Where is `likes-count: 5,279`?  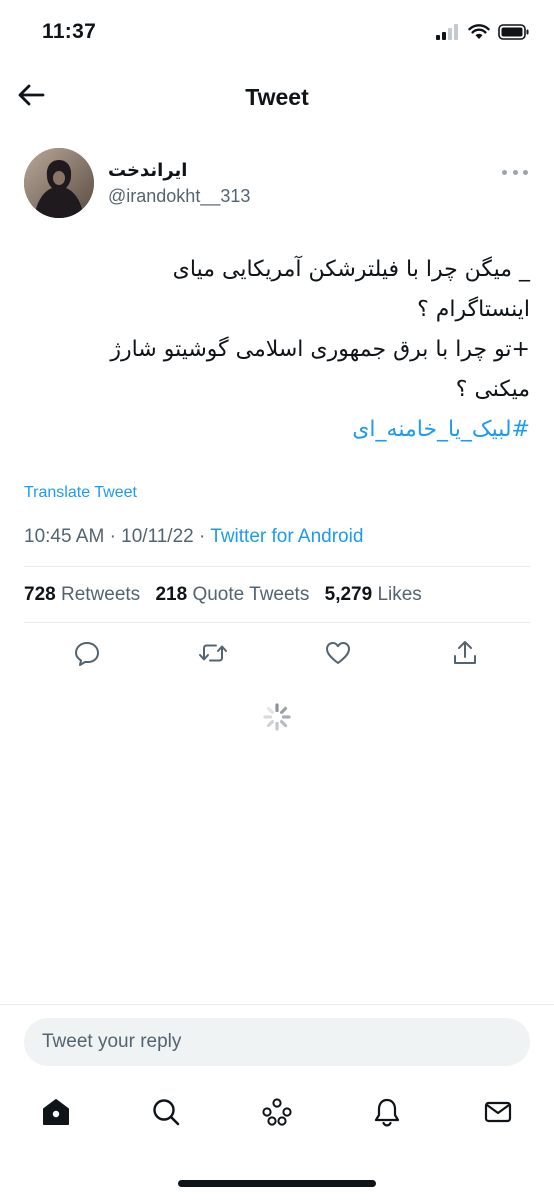
likes-count: 5,279 is located at coordinates (348, 594).